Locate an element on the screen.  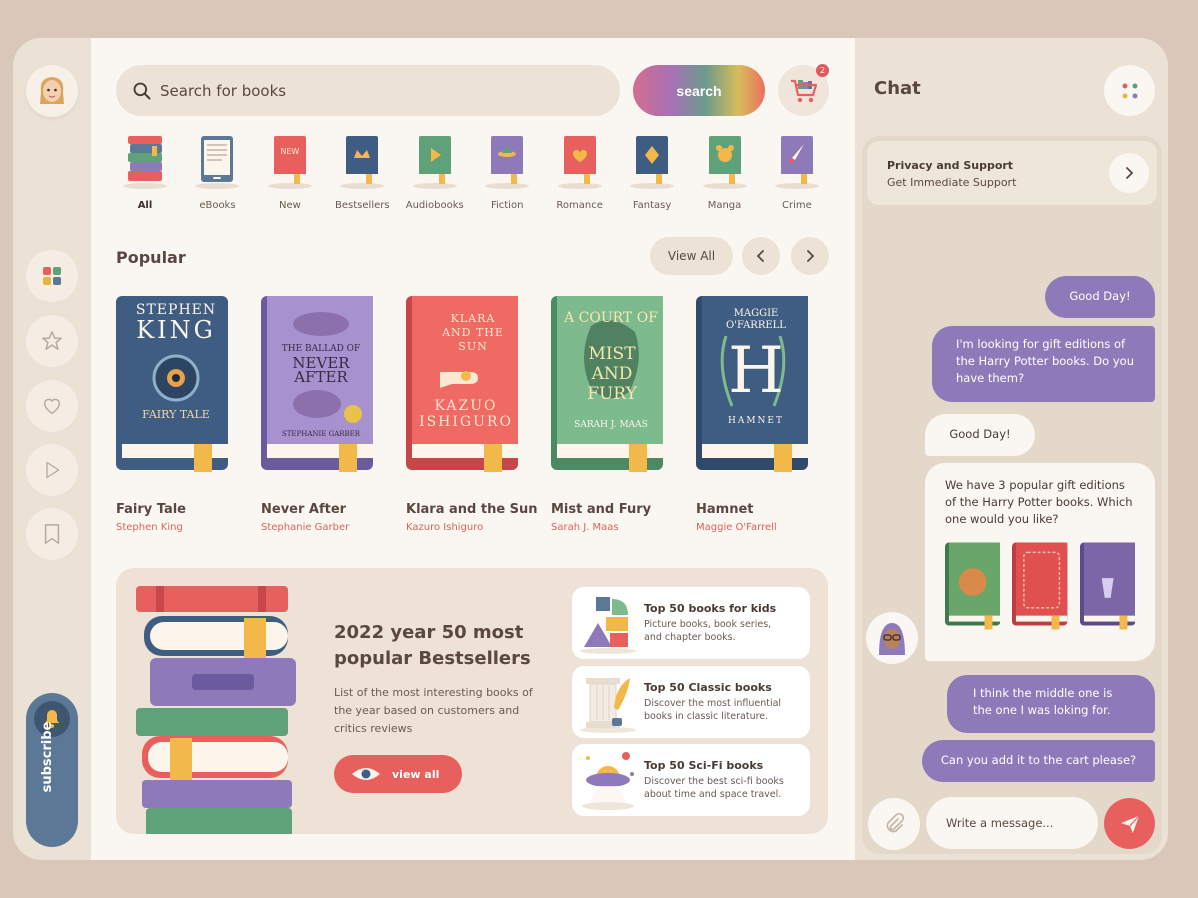
attach-button is located at coordinates (894, 824).